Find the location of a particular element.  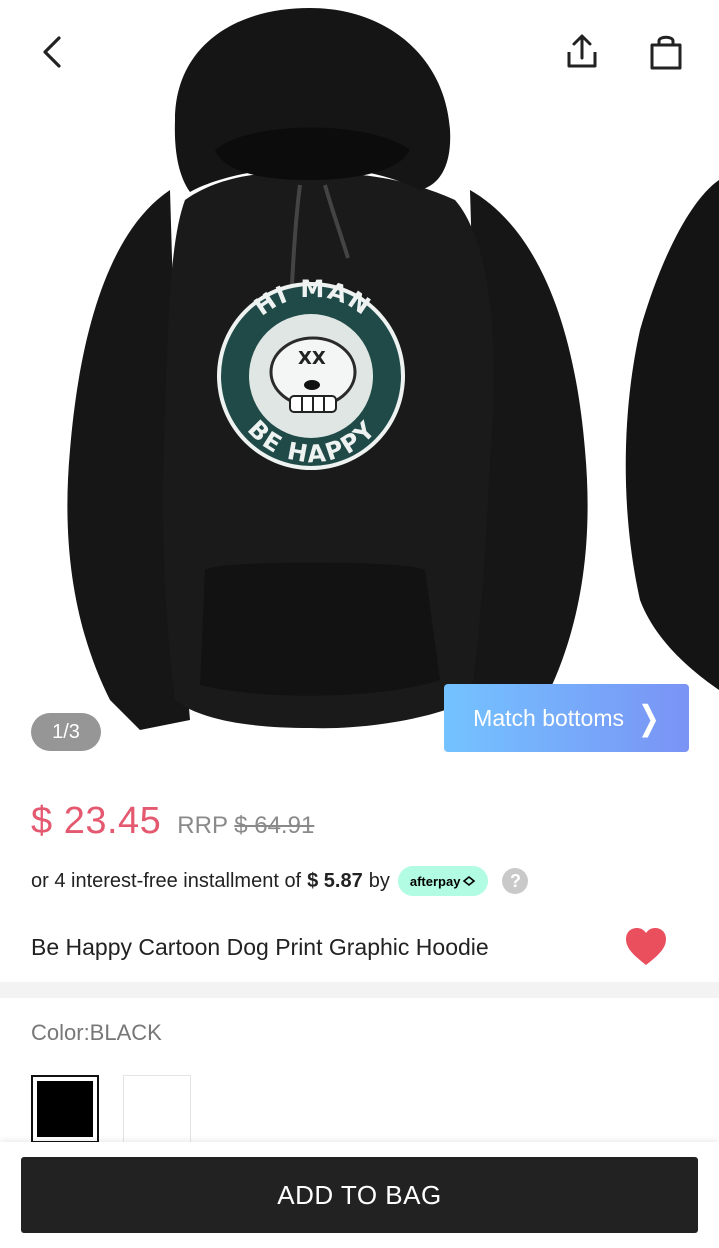

match-bottoms-button: Match bottoms ❯ is located at coordinates (566, 718).